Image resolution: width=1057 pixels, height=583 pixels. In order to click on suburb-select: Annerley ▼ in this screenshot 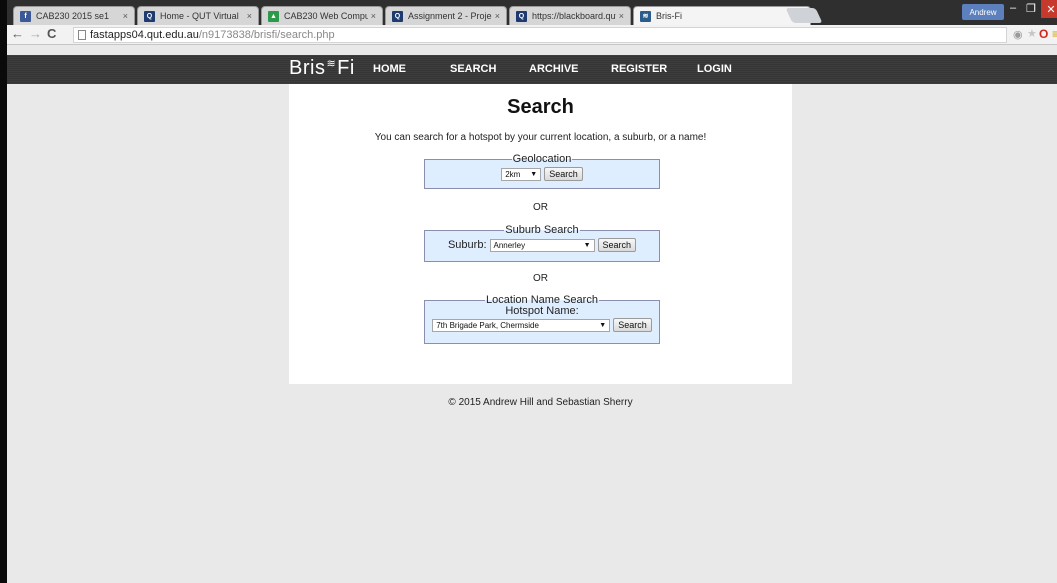, I will do `click(542, 245)`.